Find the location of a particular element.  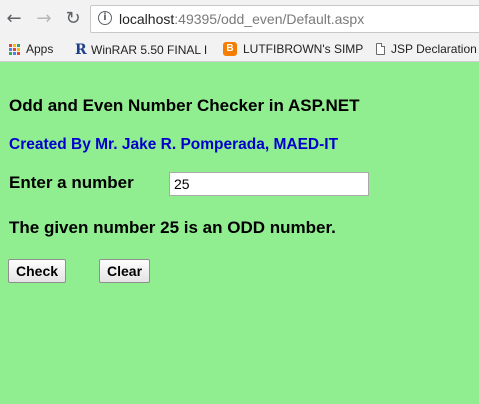

info-icon: i is located at coordinates (105, 18).